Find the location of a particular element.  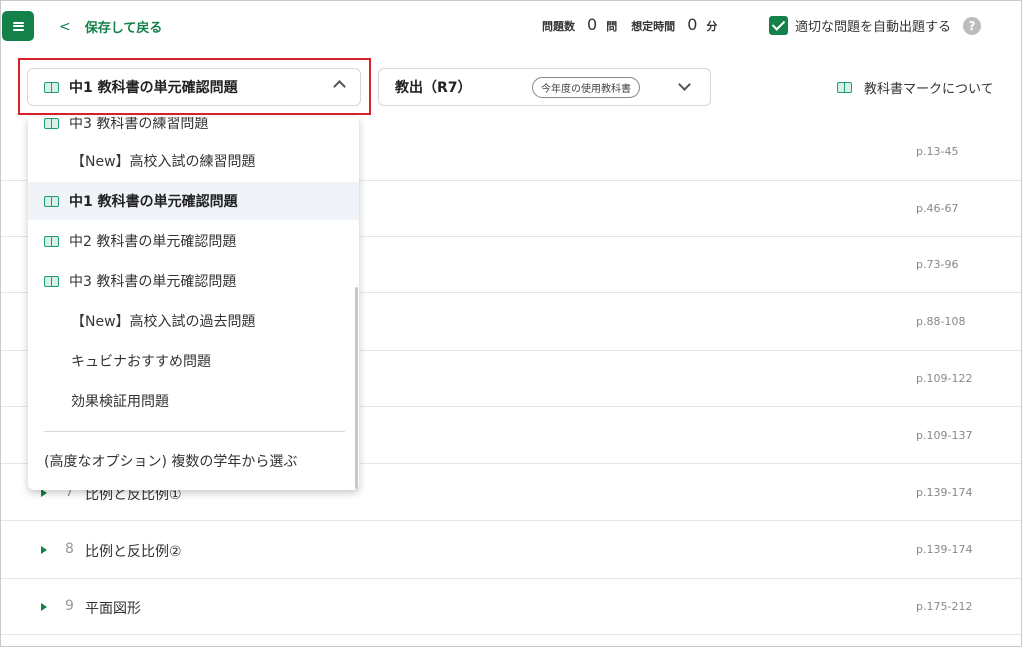

dropdown-item-label: 中2 教科書の単元確認問題 is located at coordinates (153, 242).